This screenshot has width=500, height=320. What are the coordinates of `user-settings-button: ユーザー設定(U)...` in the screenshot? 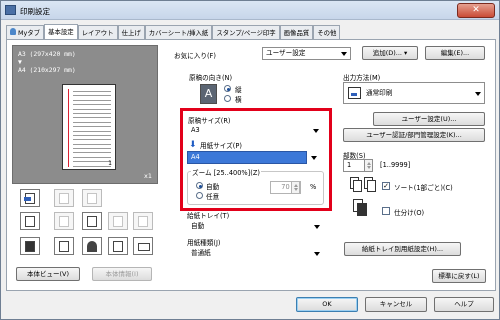 It's located at (429, 119).